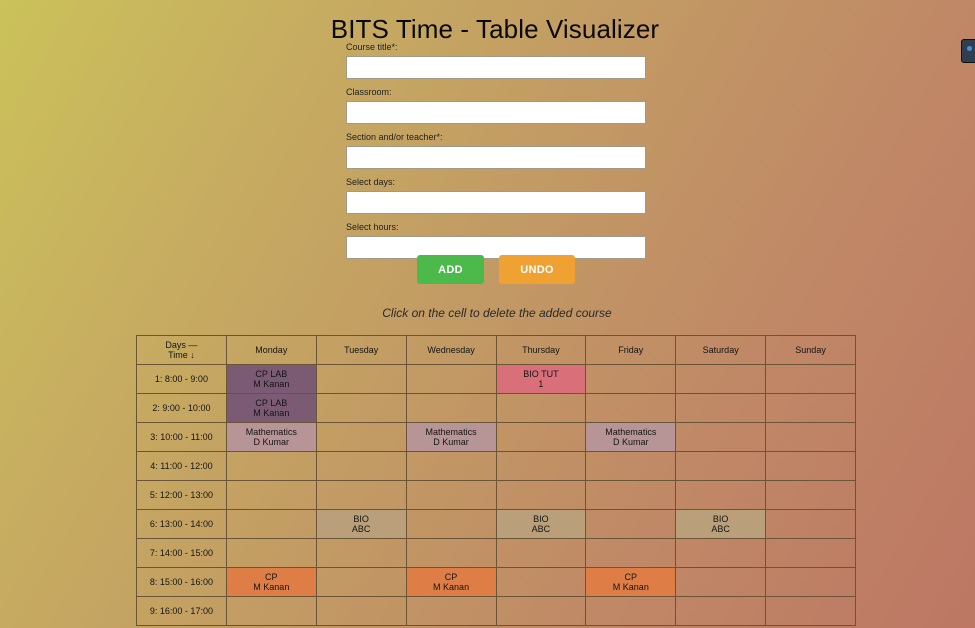  I want to click on time-slot-label: 4: 11:00 - 12:00, so click(181, 466).